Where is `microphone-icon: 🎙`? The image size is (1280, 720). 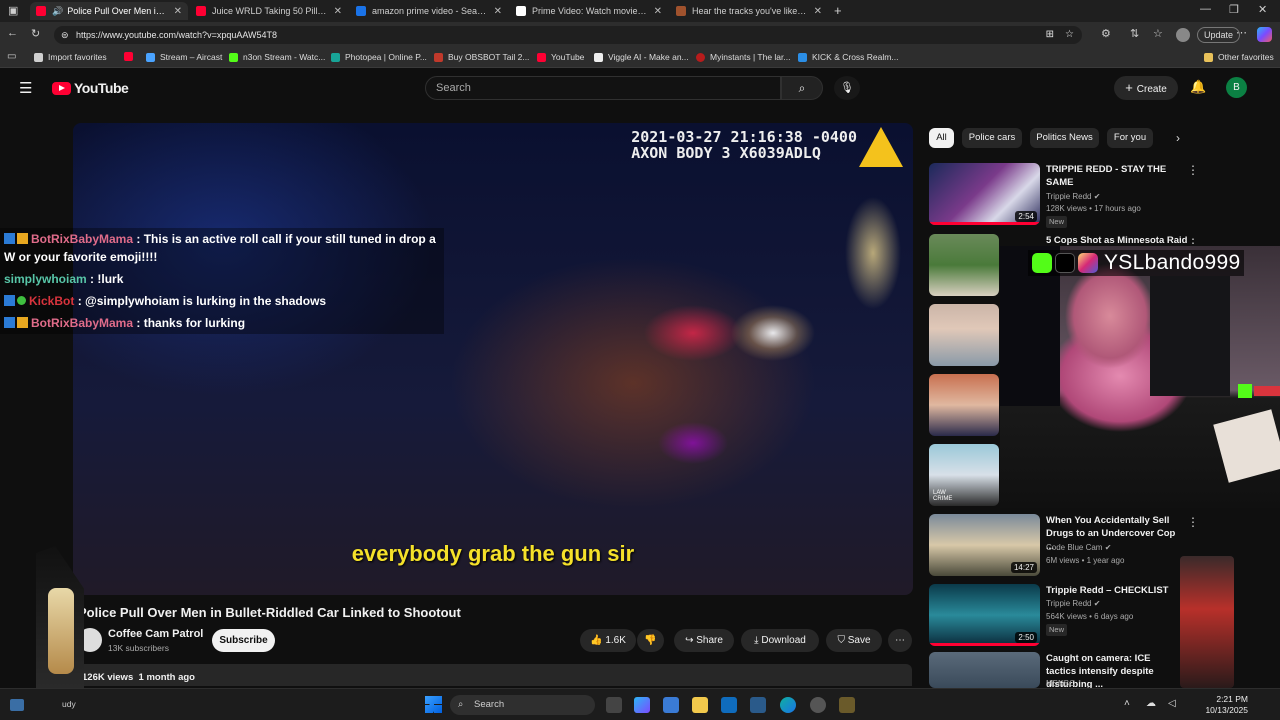
microphone-icon: 🎙 is located at coordinates (847, 88).